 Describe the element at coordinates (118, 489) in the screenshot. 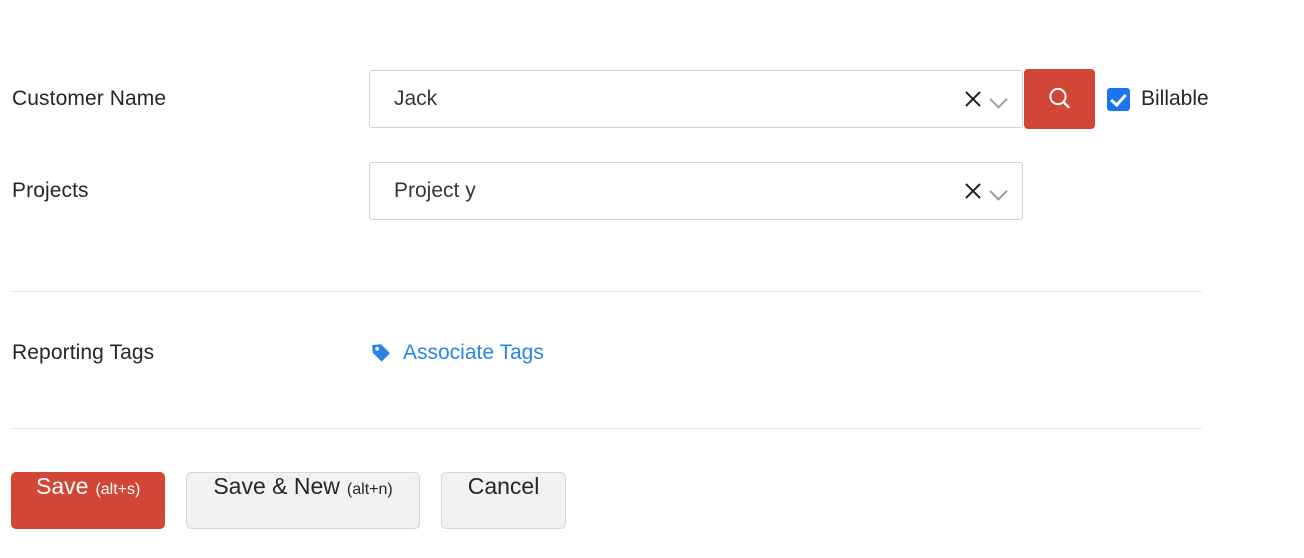

I see `save-button-shortcut: (alt+s)` at that location.